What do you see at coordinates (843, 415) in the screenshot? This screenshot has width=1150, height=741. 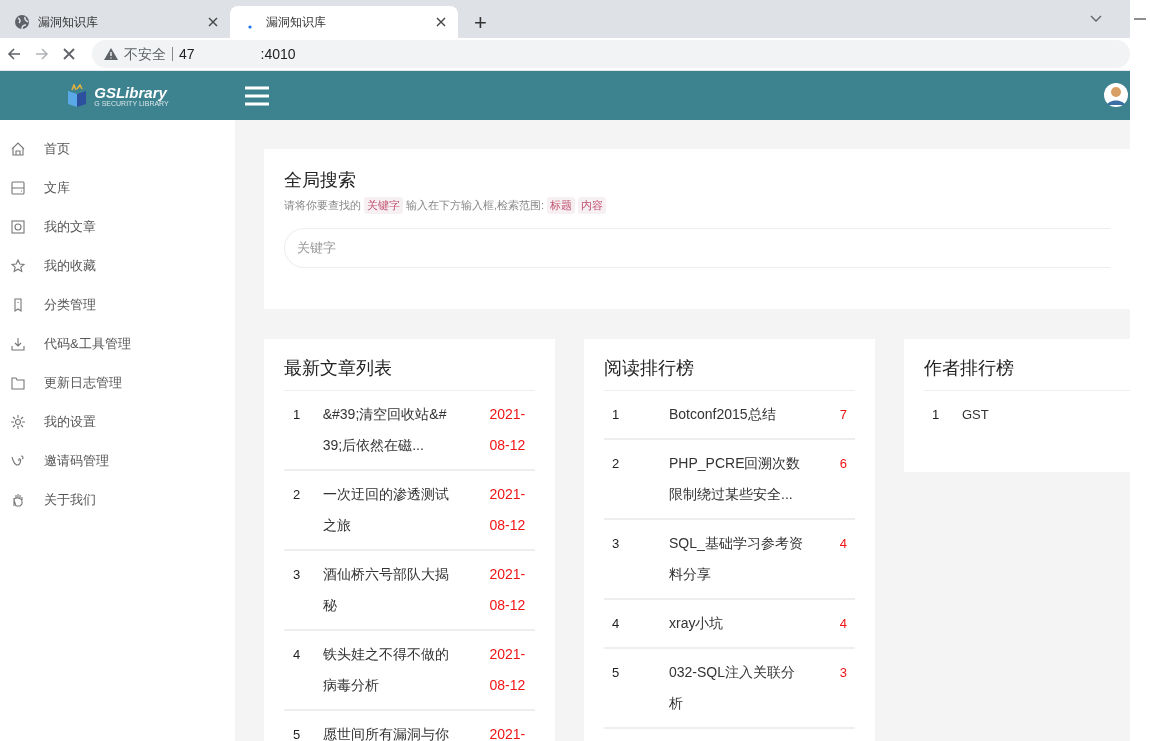 I see `read-count: 7` at bounding box center [843, 415].